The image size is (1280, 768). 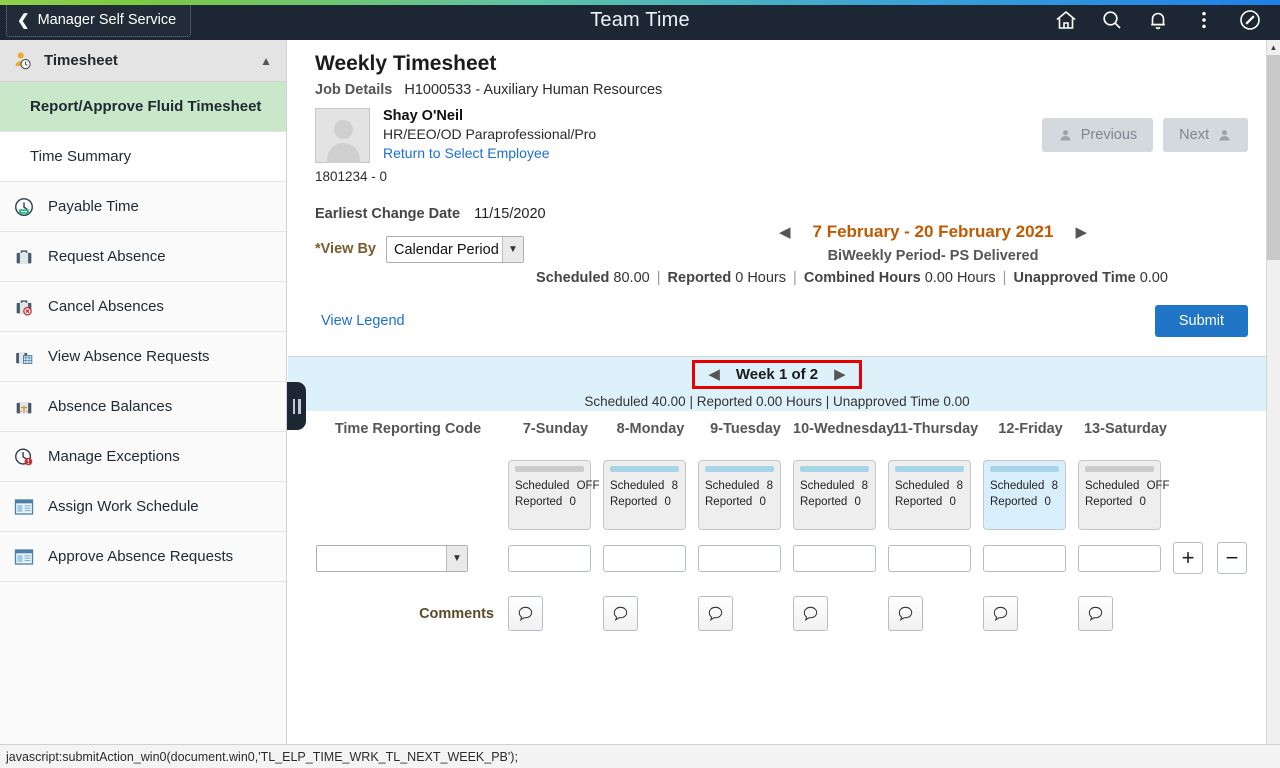 I want to click on remove-row-button: −, so click(x=1232, y=558).